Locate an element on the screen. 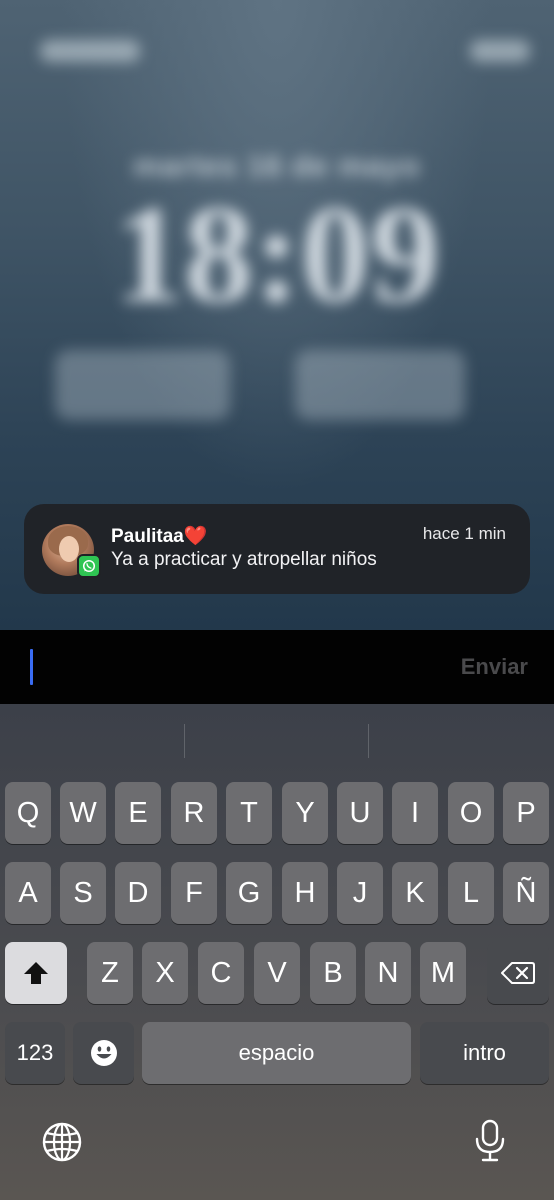 The width and height of the screenshot is (554, 1200). emoji-icon is located at coordinates (103, 1053).